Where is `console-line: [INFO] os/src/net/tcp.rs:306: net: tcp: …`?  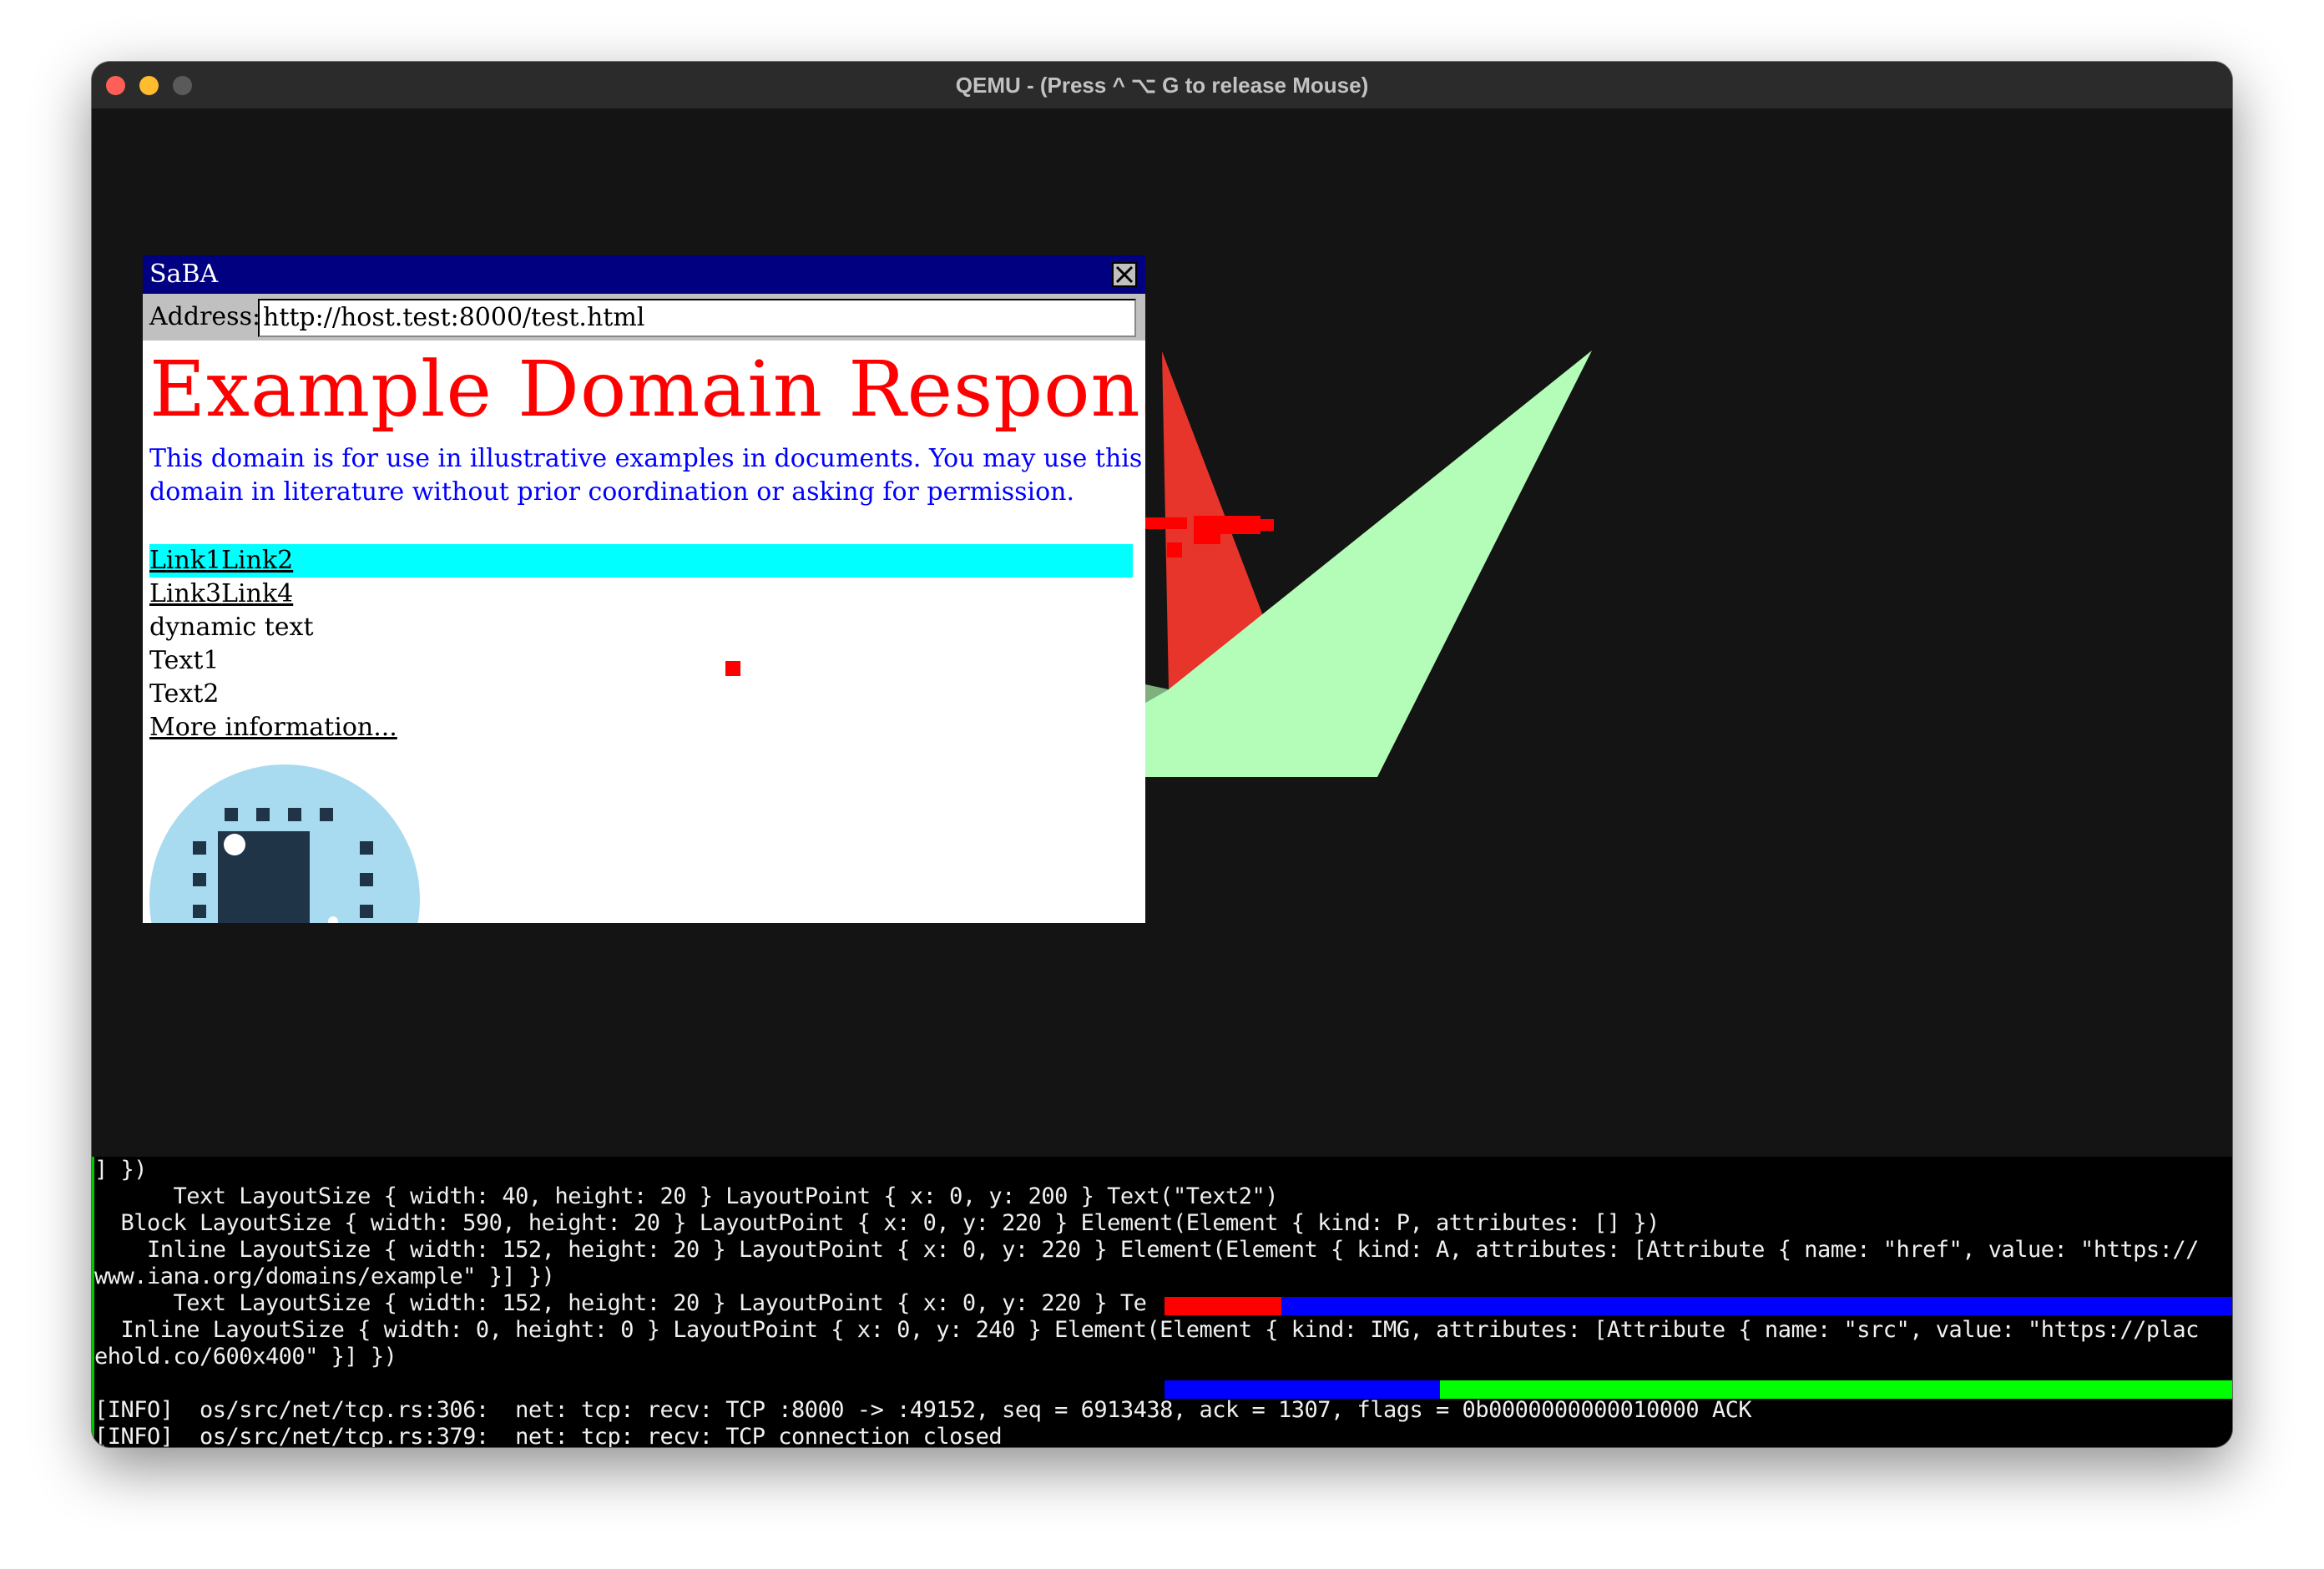 console-line: [INFO] os/src/net/tcp.rs:306: net: tcp: … is located at coordinates (923, 1410).